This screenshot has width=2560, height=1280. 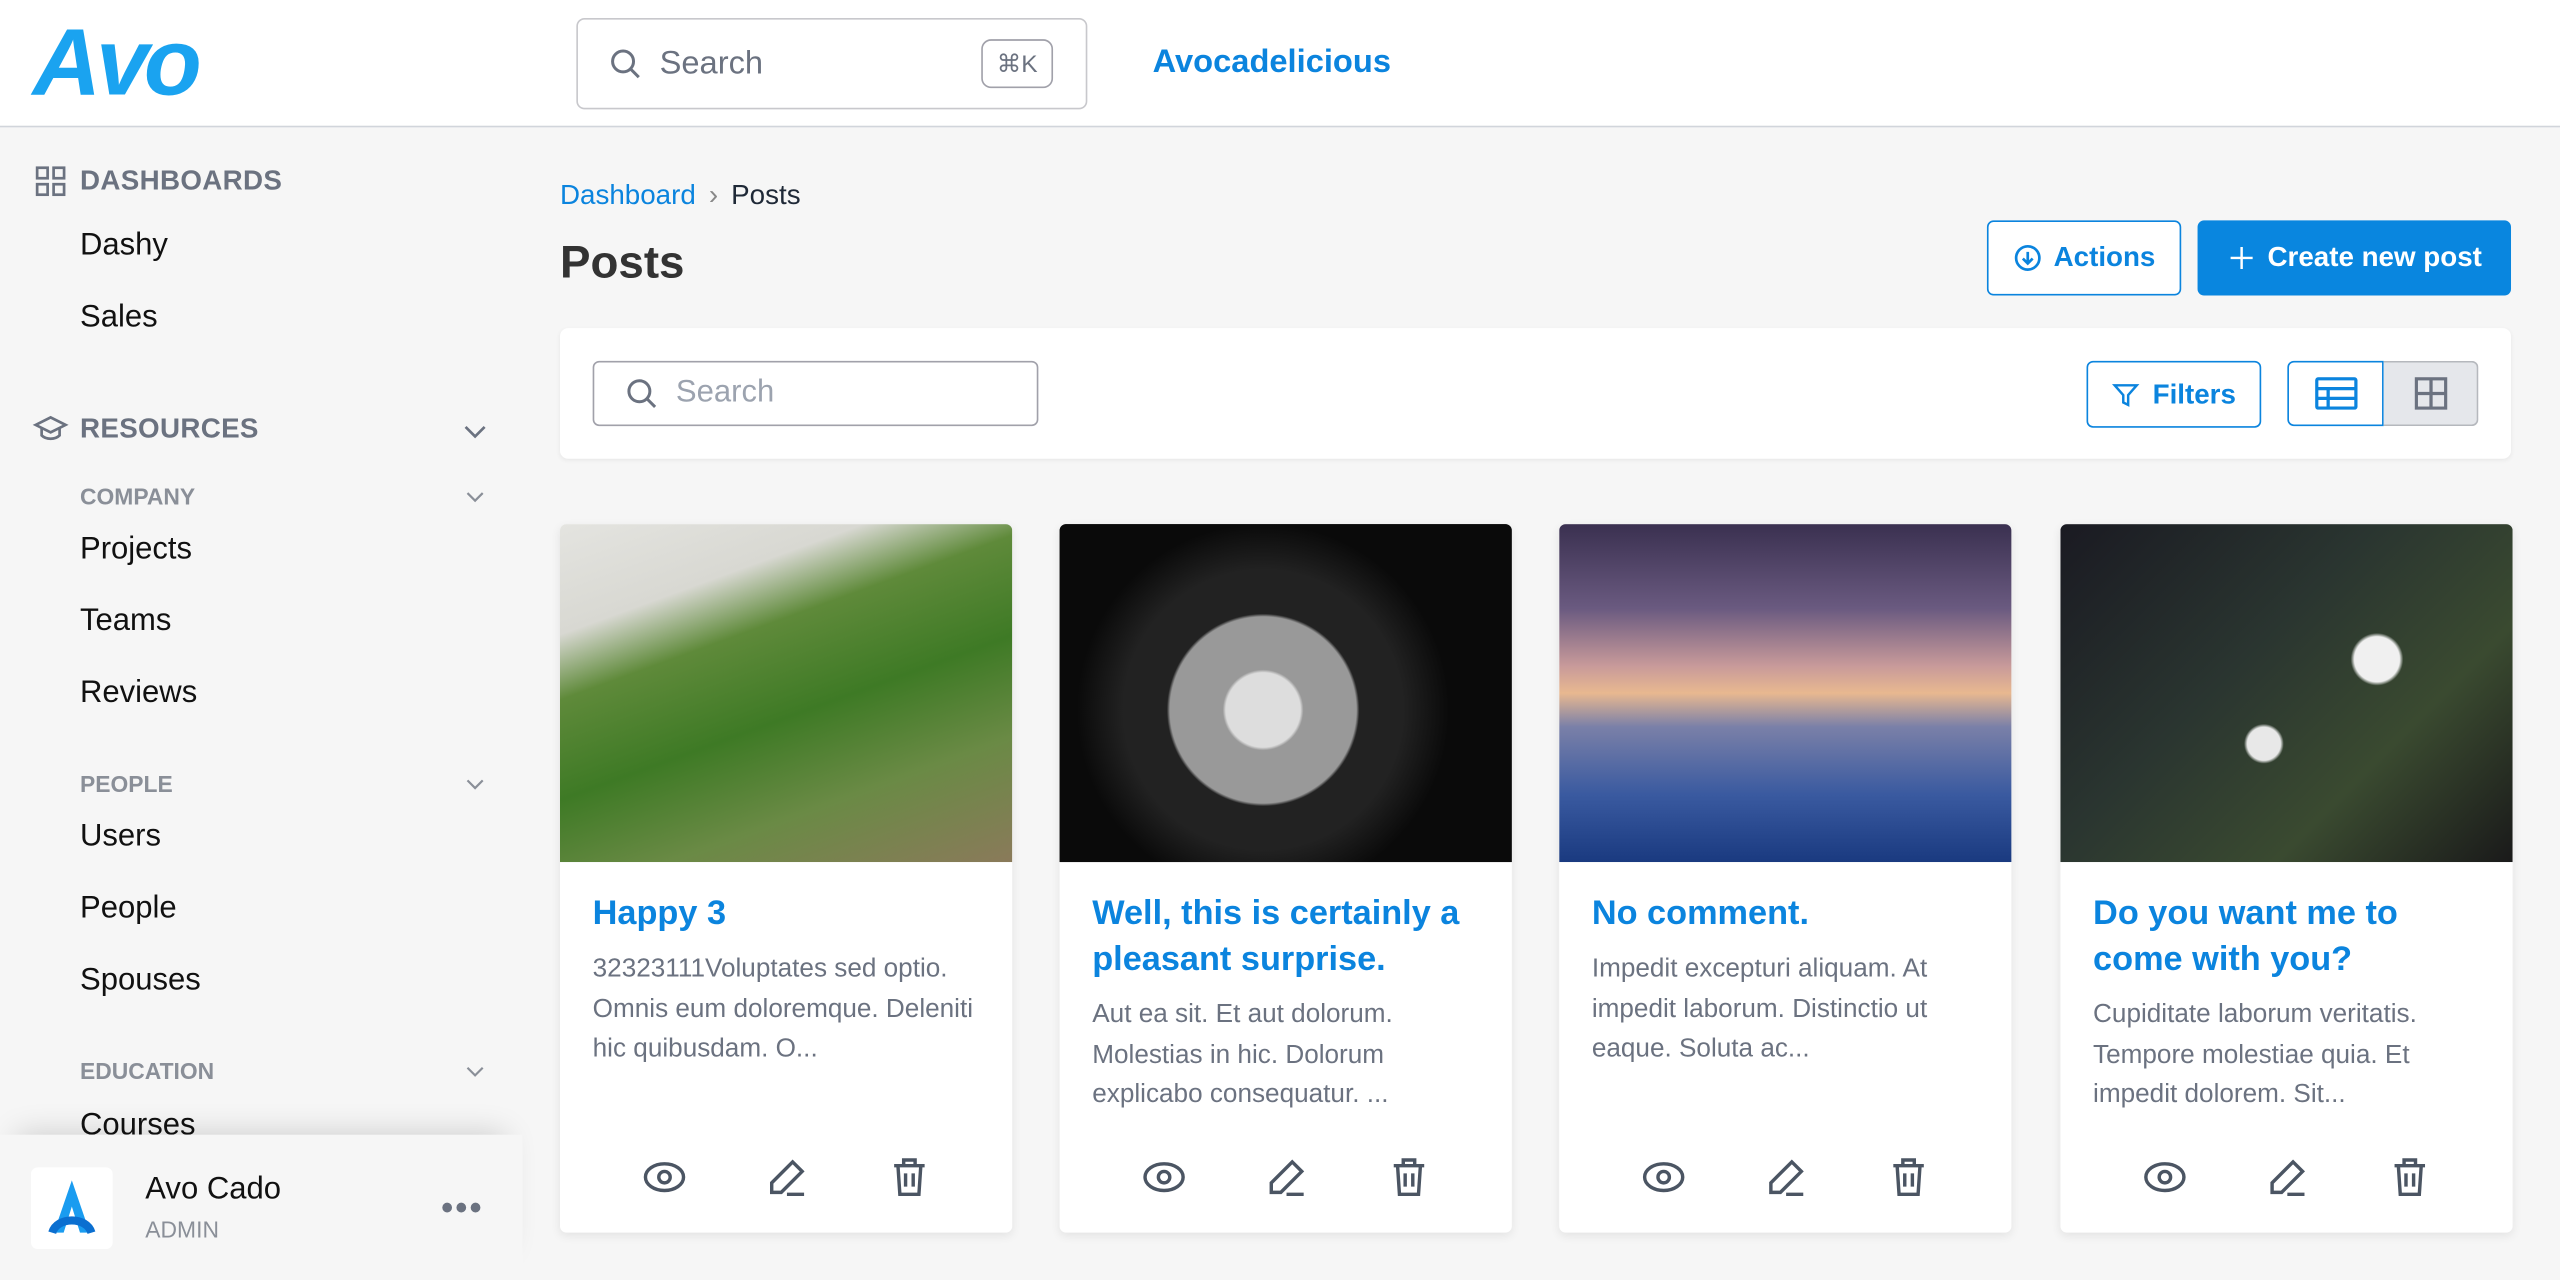 What do you see at coordinates (137, 496) in the screenshot?
I see `group-company: COMPANY` at bounding box center [137, 496].